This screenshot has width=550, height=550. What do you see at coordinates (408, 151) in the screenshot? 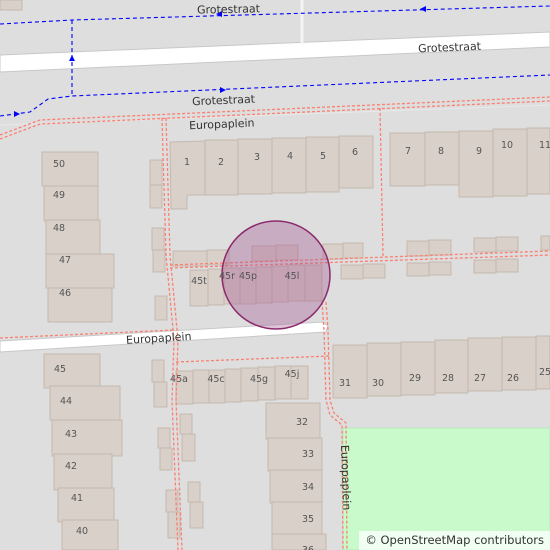
I see `house-number: 7` at bounding box center [408, 151].